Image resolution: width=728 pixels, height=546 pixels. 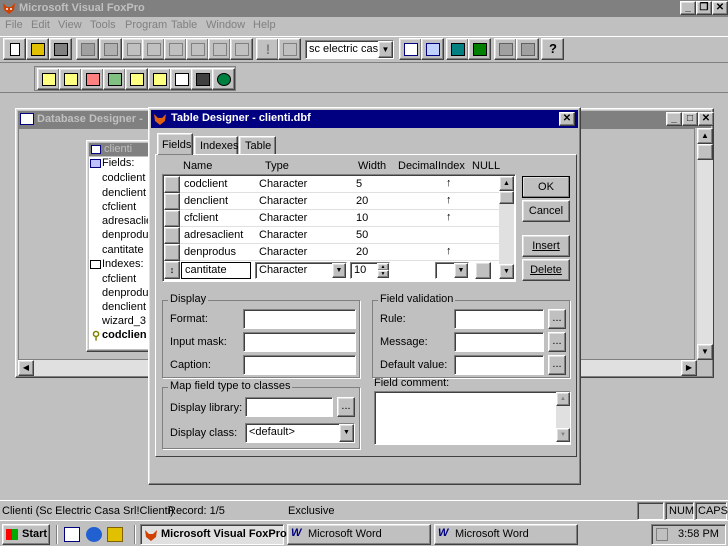 What do you see at coordinates (264, 25) in the screenshot?
I see `menu-help: Help` at bounding box center [264, 25].